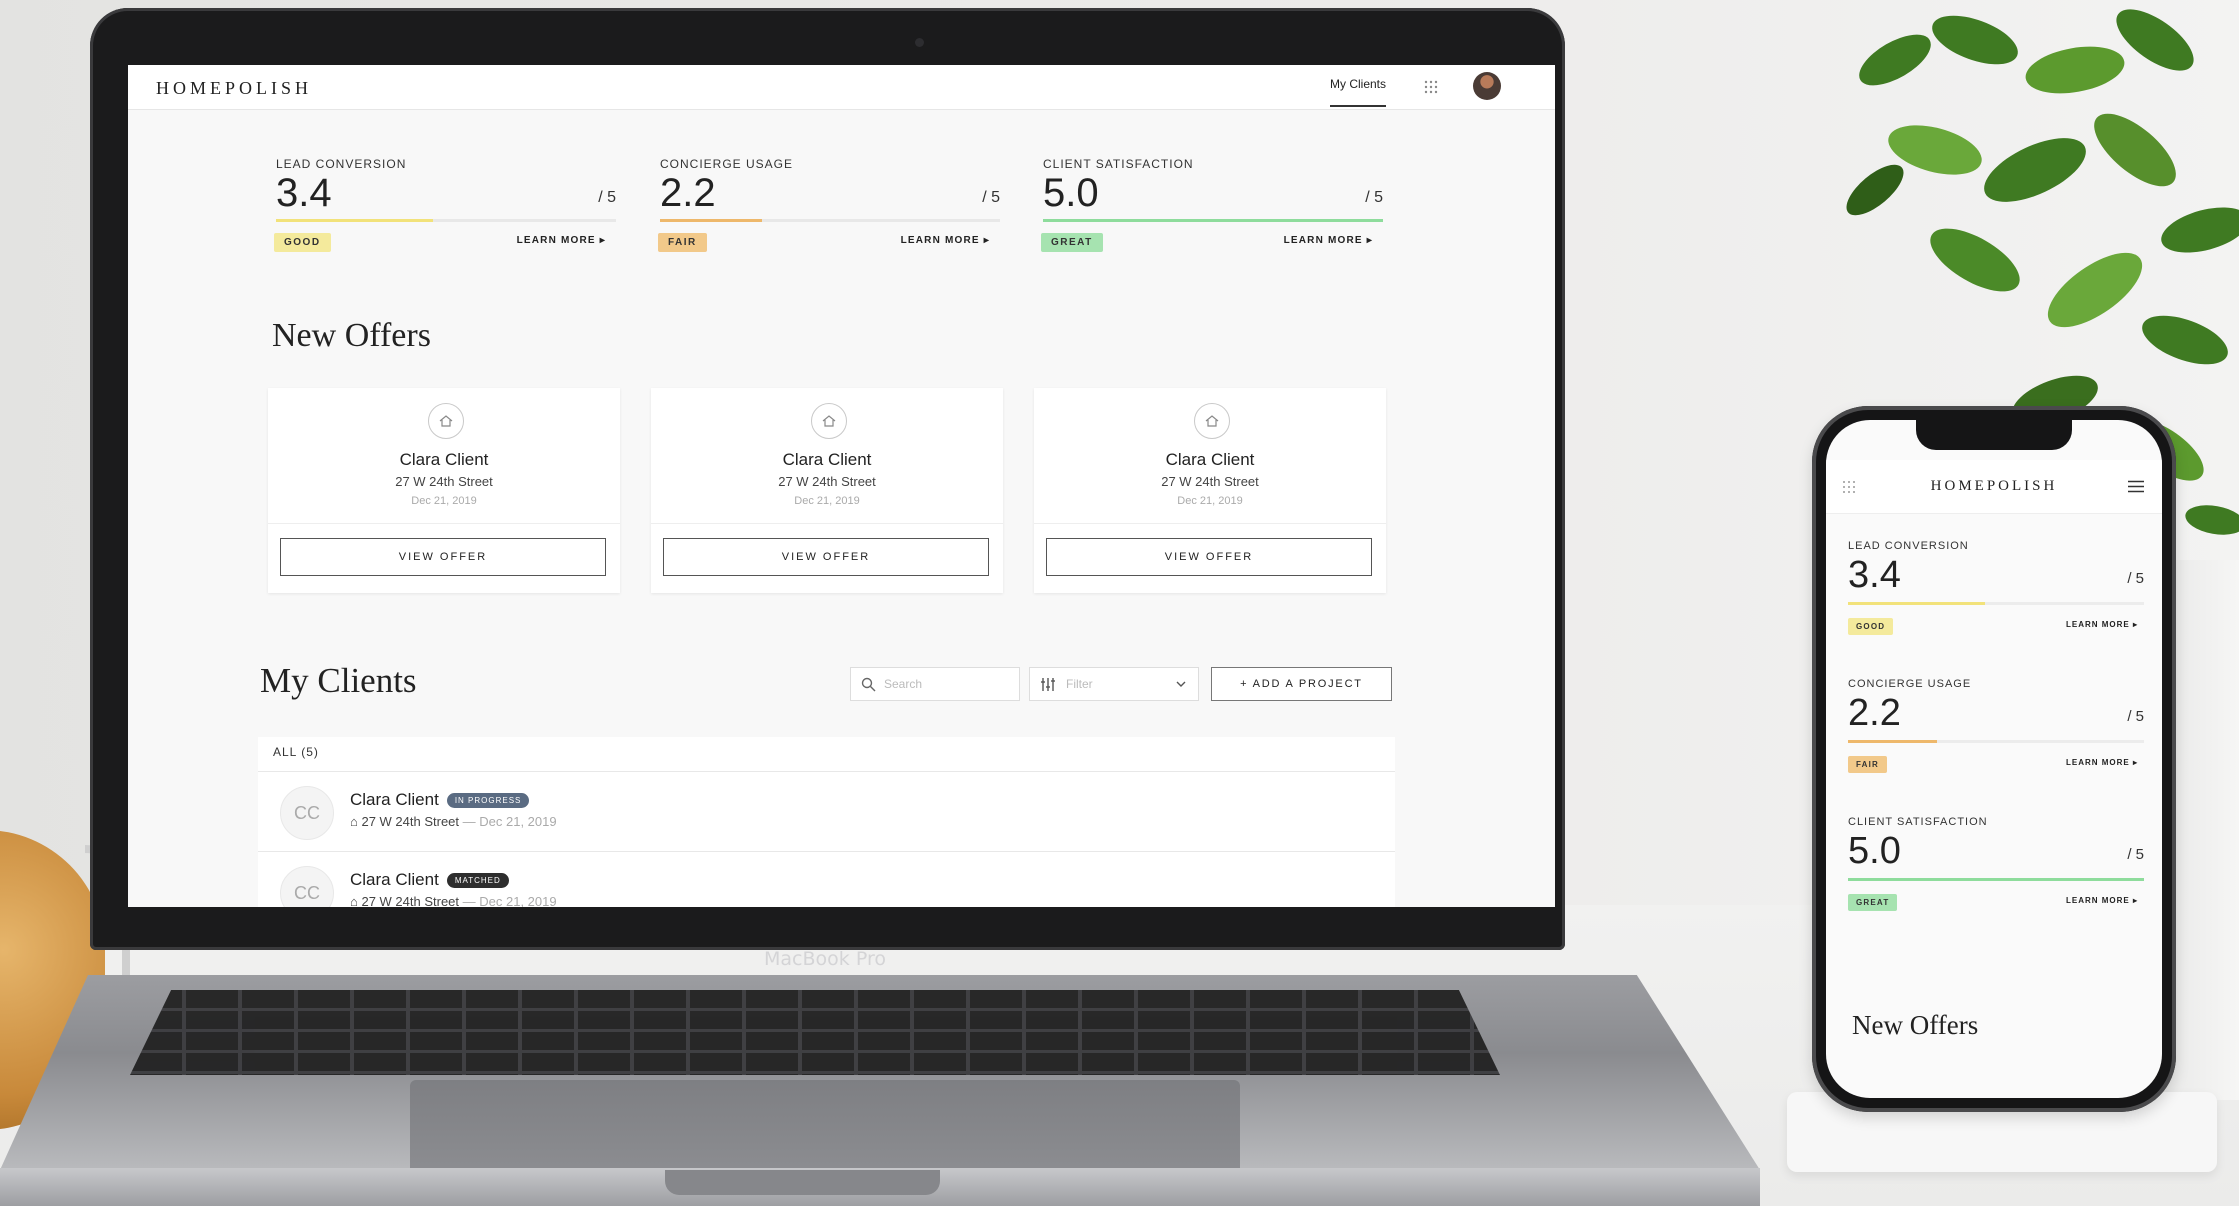 This screenshot has height=1206, width=2239. I want to click on laptop-trackpad, so click(825, 1130).